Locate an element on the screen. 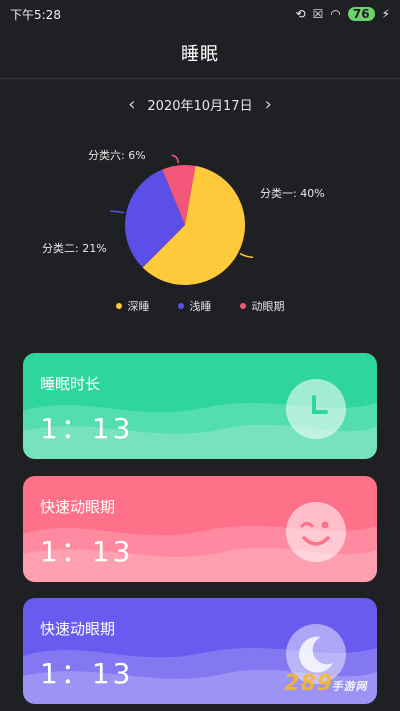 The image size is (400, 711). pie-leader-slice-rem is located at coordinates (175, 159).